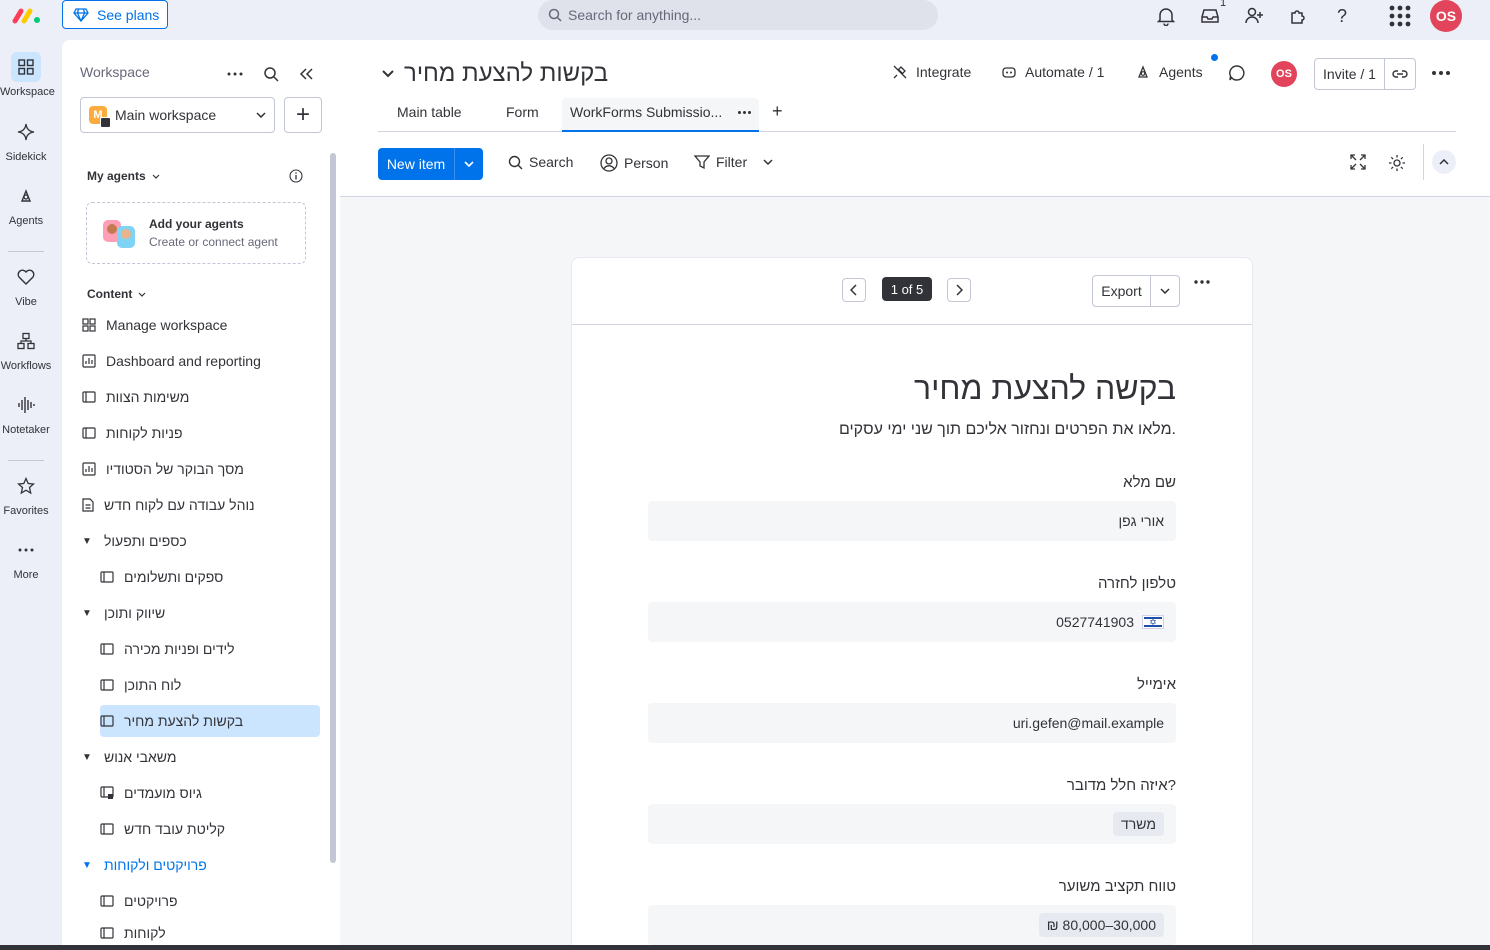  Describe the element at coordinates (854, 290) in the screenshot. I see `previous-submission-button` at that location.